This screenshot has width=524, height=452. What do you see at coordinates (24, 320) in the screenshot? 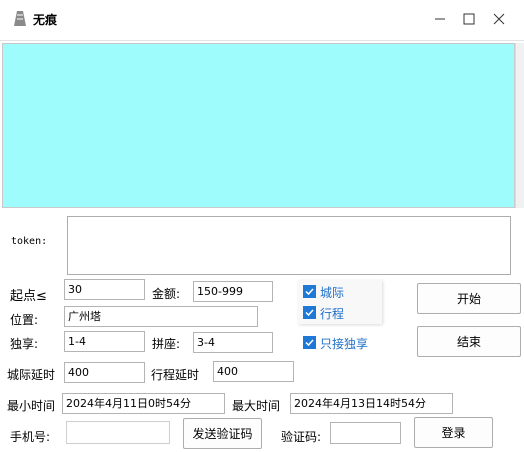
I see `position-label: 位置:` at bounding box center [24, 320].